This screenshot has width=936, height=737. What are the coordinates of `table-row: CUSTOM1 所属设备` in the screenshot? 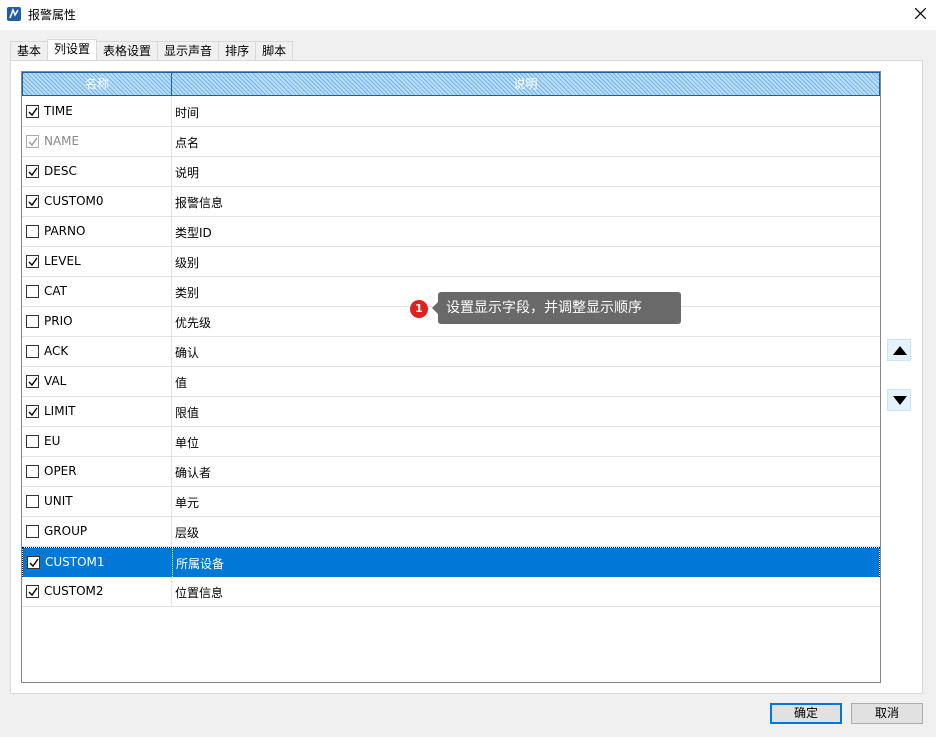 It's located at (451, 562).